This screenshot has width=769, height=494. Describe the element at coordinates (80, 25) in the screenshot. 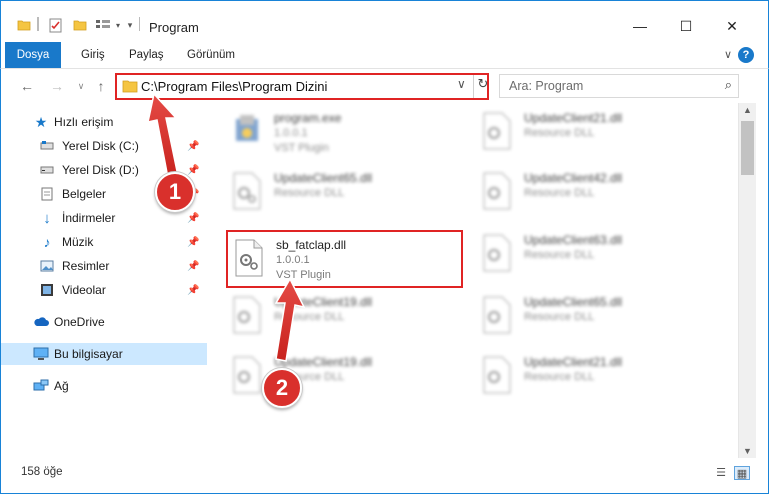

I see `new-folder-icon` at that location.